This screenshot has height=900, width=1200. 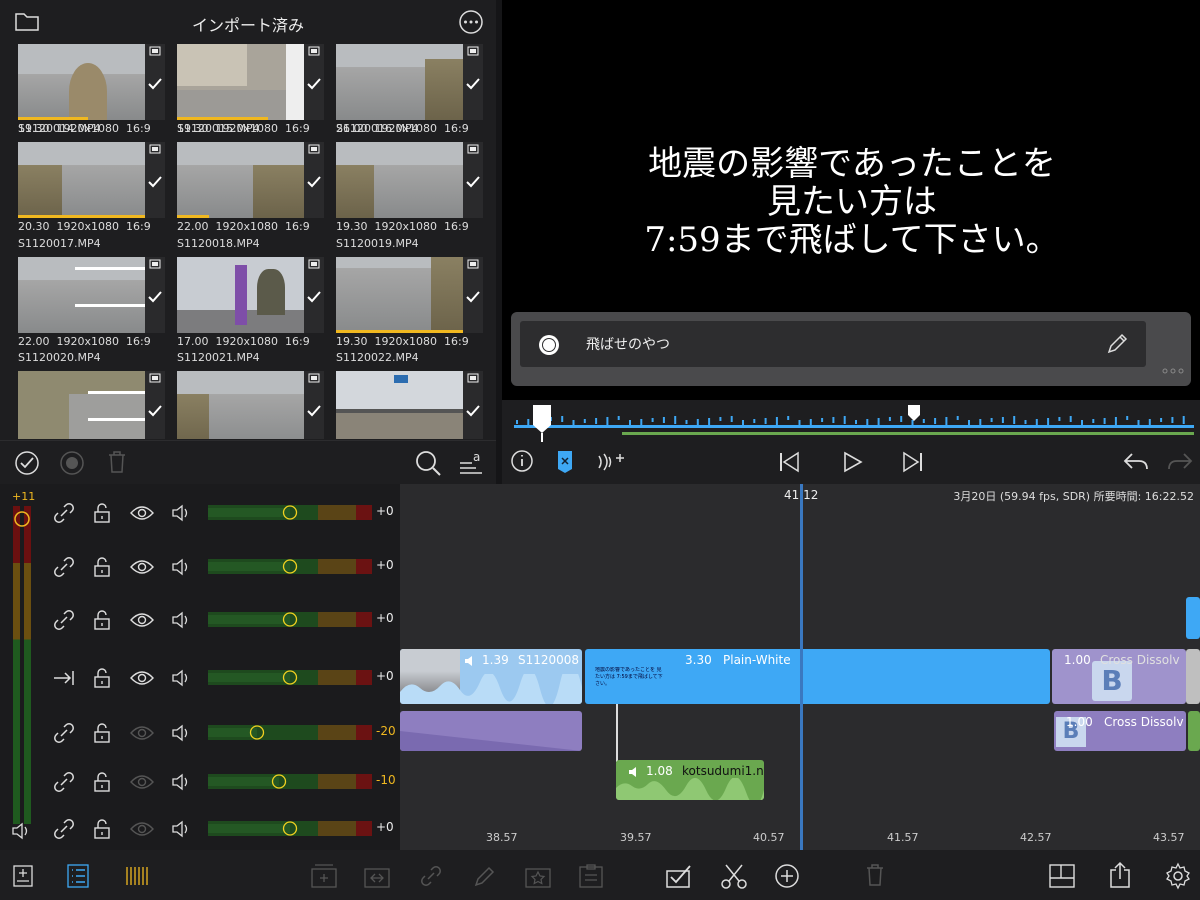 I want to click on clip-purple, so click(x=491, y=731).